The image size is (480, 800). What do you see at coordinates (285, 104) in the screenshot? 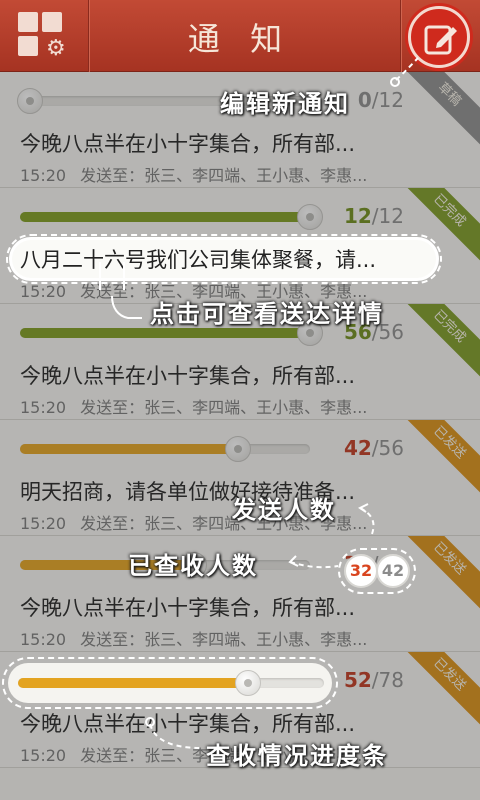
I see `callout-edit-new: 编辑新通知` at bounding box center [285, 104].